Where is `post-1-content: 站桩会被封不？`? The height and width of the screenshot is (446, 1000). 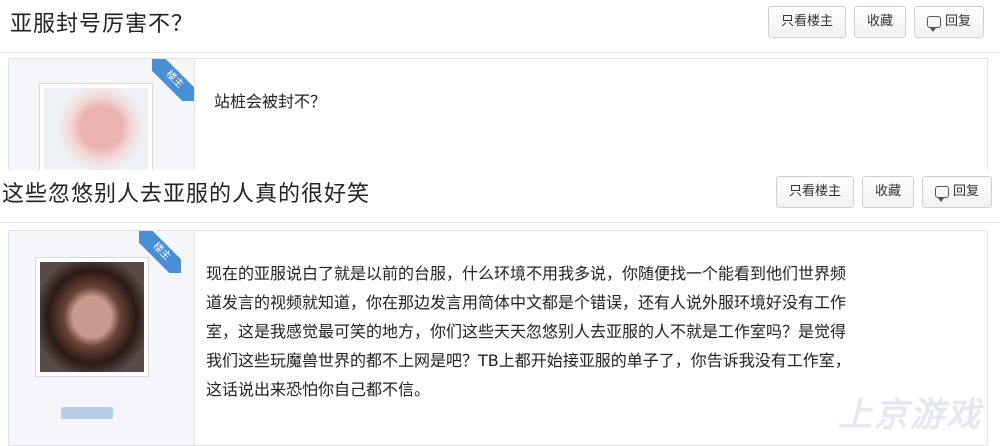
post-1-content: 站桩会被封不？ is located at coordinates (270, 101).